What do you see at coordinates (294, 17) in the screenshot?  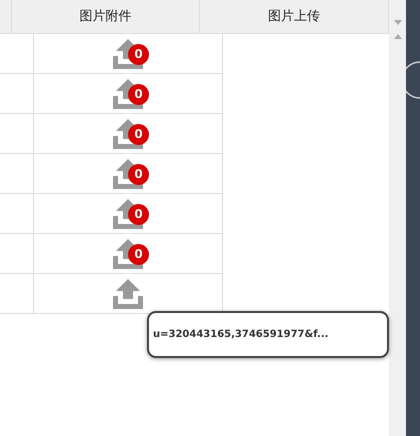 I see `column-header: 图片上传` at bounding box center [294, 17].